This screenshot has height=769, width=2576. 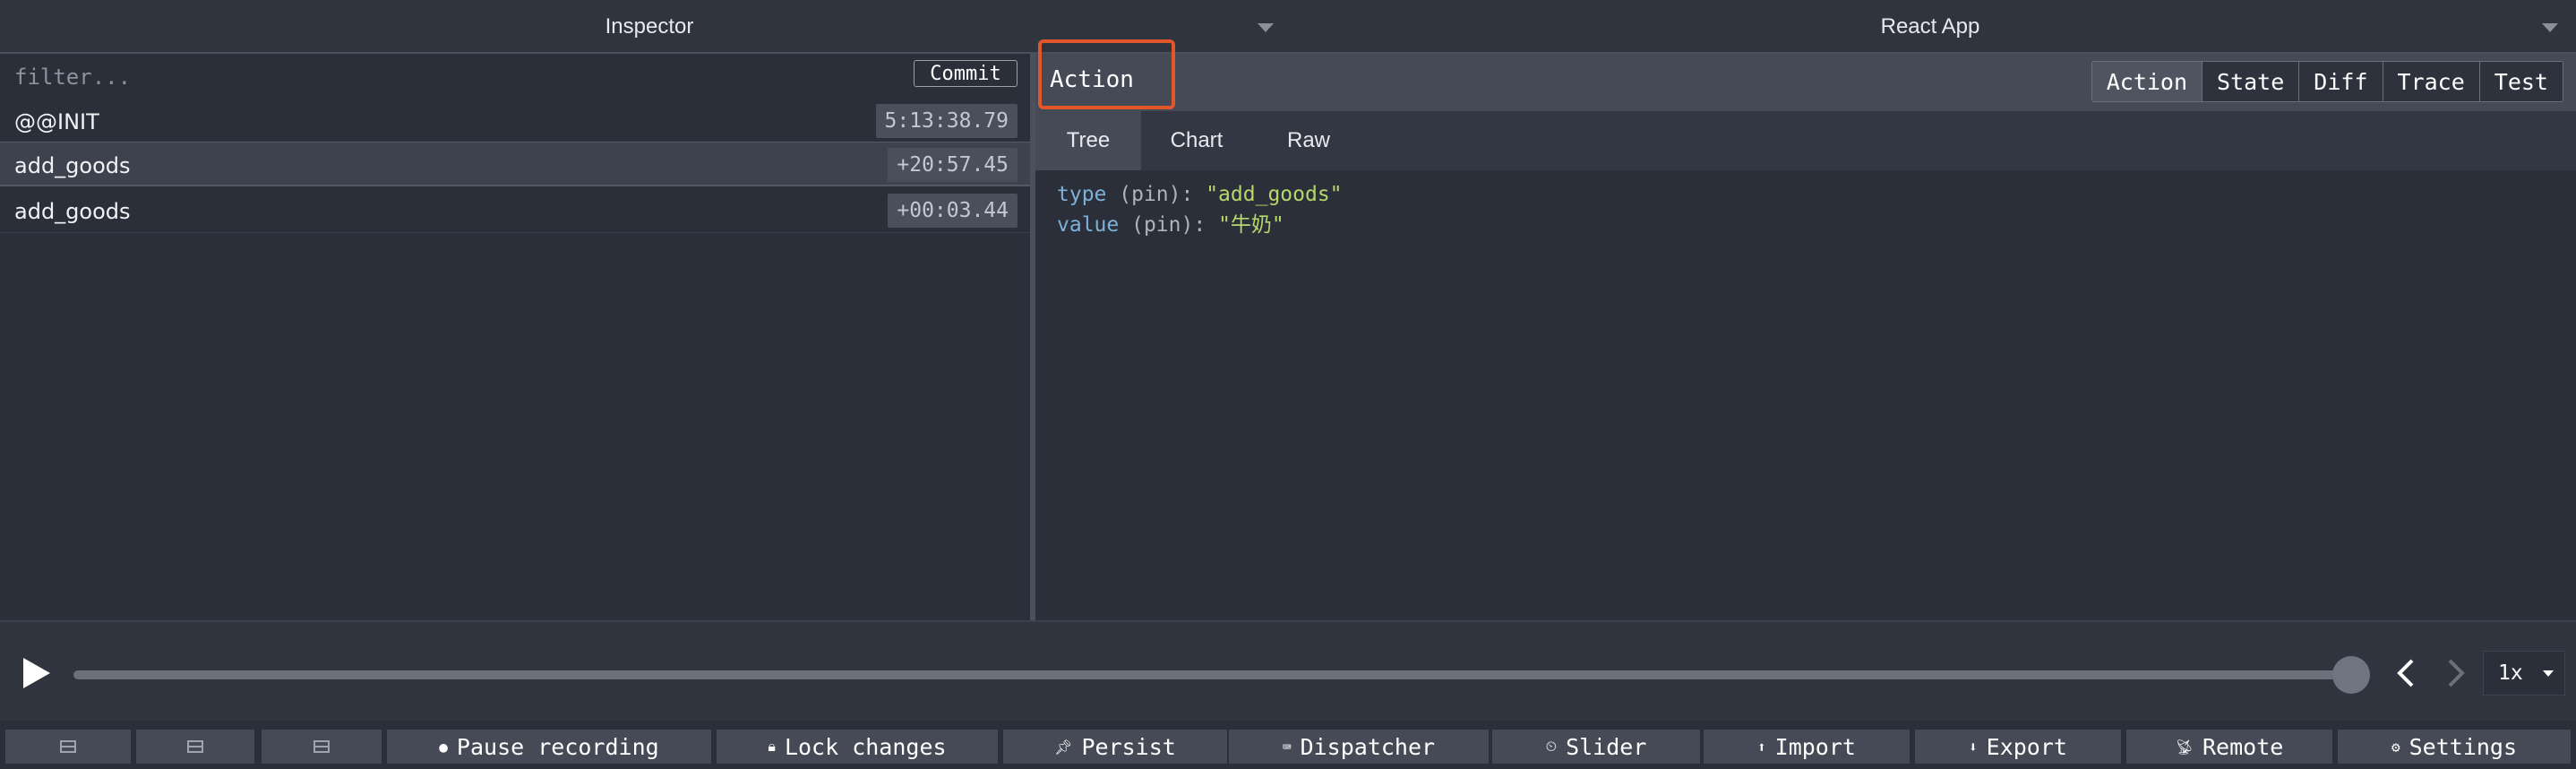 I want to click on keyboard-icon: ⌨︎, so click(x=1287, y=747).